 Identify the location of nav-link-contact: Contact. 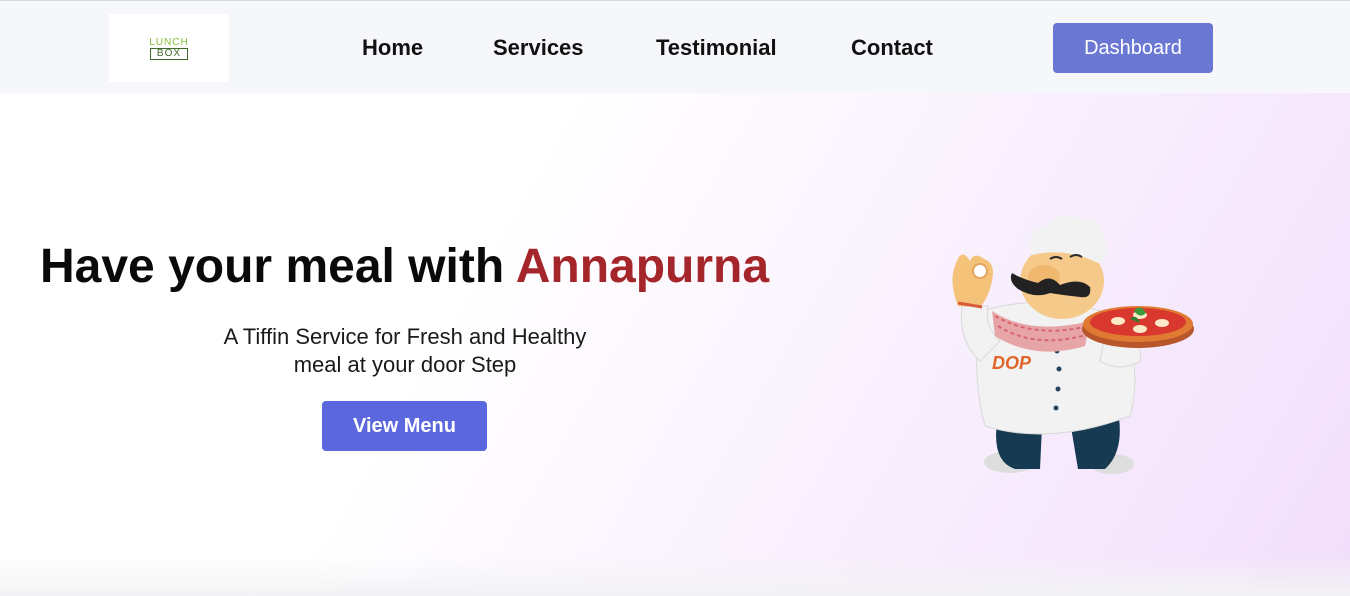
(892, 48).